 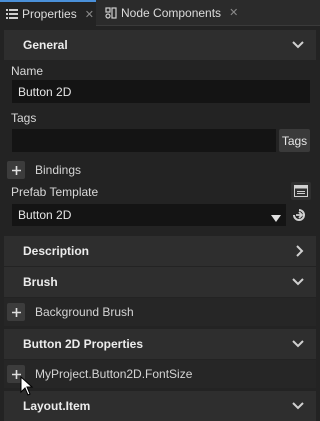 What do you see at coordinates (12, 14) in the screenshot?
I see `list-icon` at bounding box center [12, 14].